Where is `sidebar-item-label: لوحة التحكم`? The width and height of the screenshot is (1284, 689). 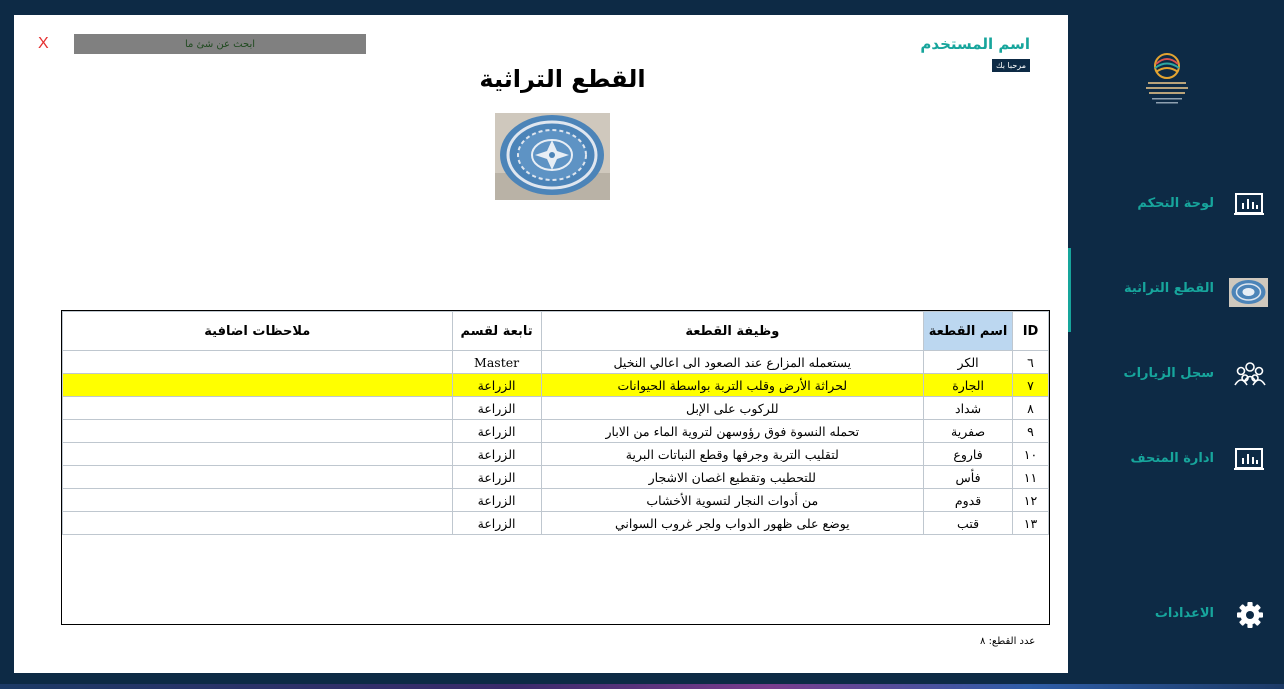 sidebar-item-label: لوحة التحكم is located at coordinates (1175, 203).